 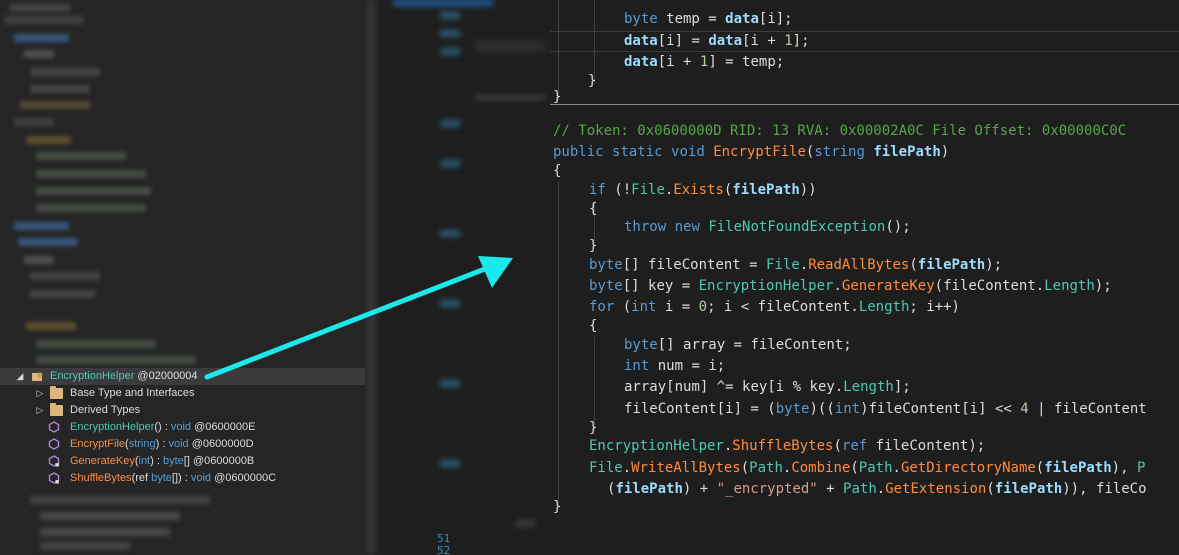 I want to click on class-name: EncryptionHelper, so click(x=92, y=376).